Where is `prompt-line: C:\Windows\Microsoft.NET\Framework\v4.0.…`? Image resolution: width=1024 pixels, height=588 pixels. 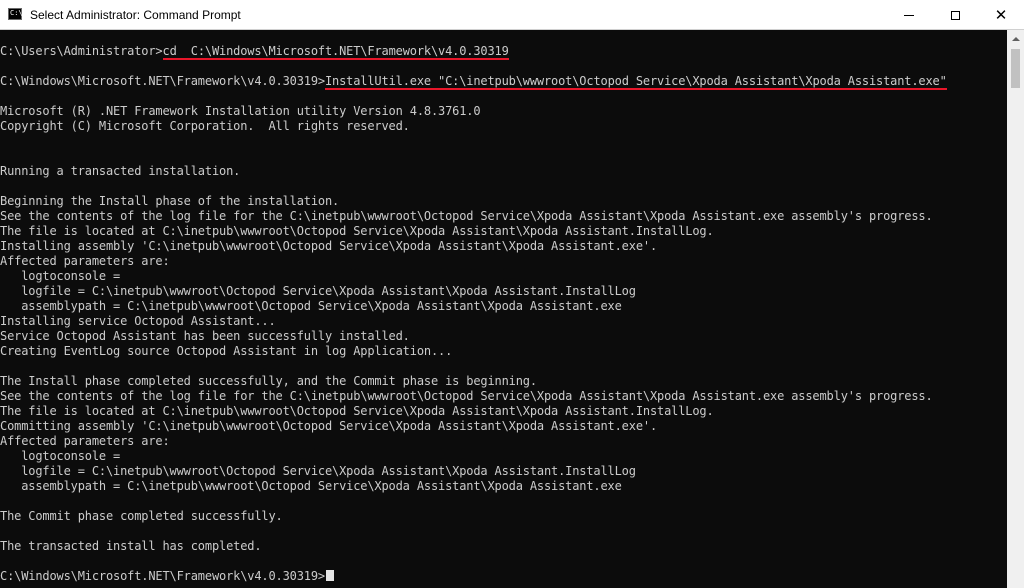 prompt-line: C:\Windows\Microsoft.NET\Framework\v4.0.… is located at coordinates (503, 576).